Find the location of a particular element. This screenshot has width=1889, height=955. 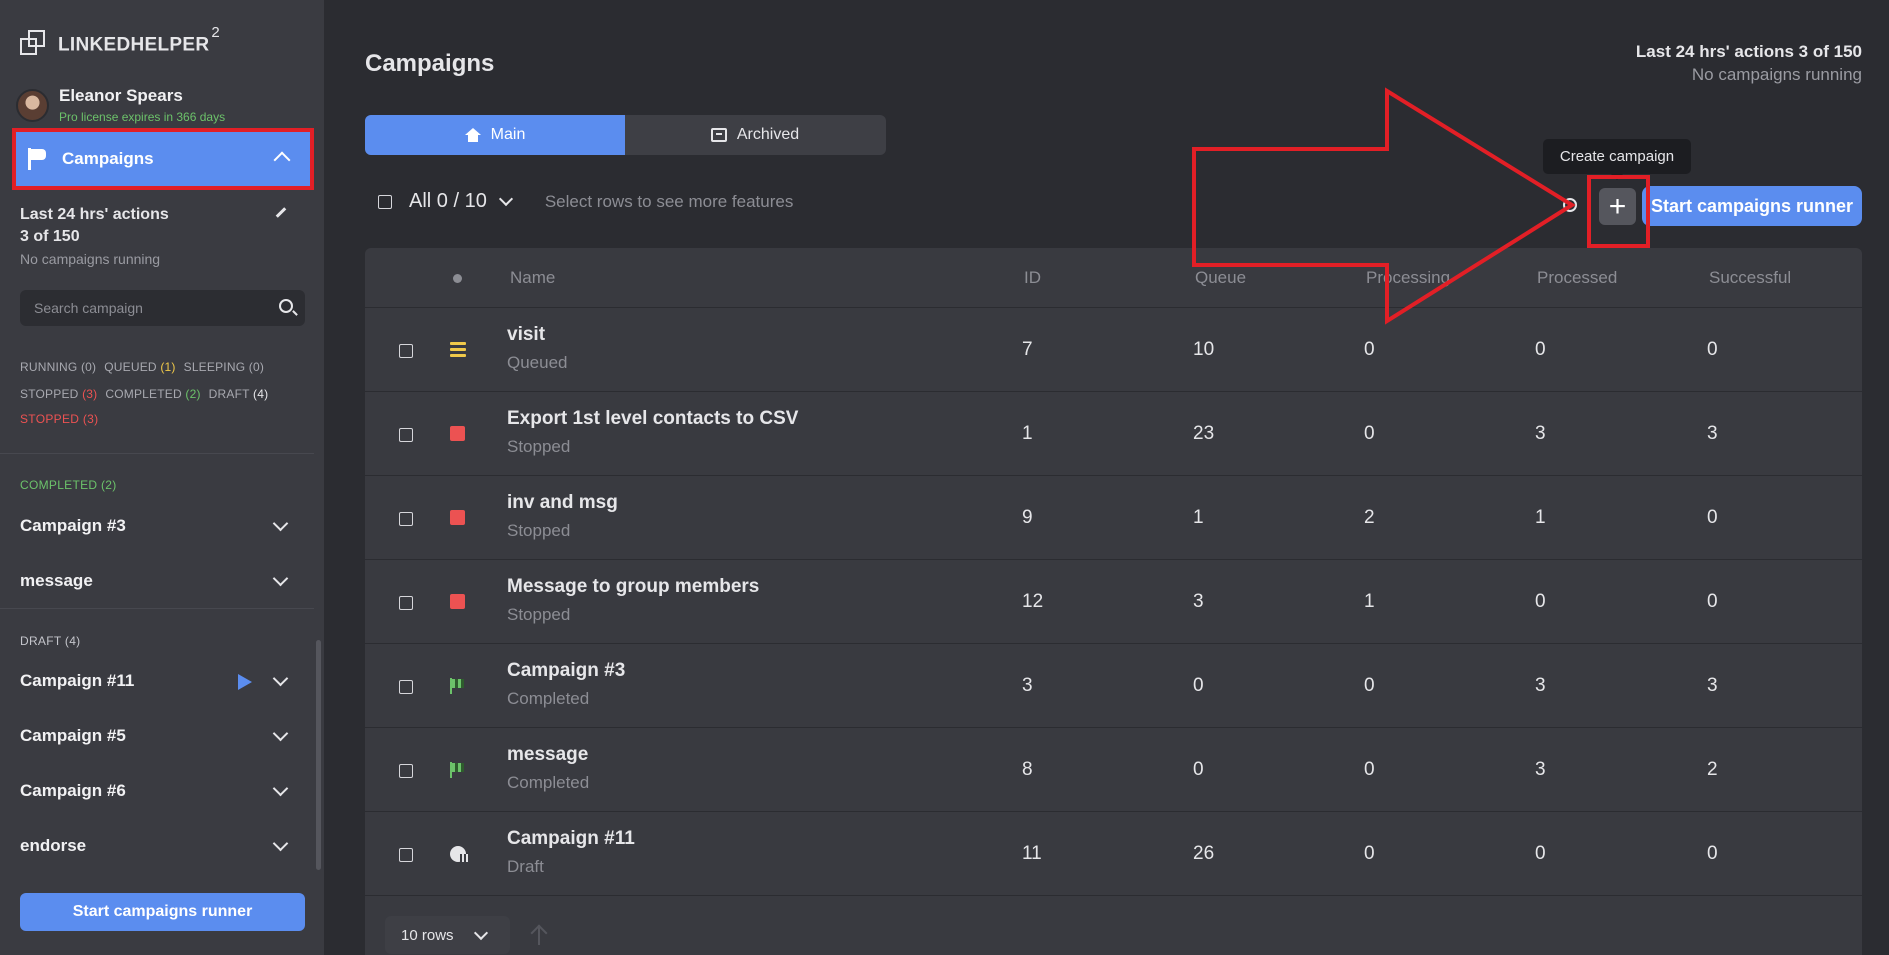

campaign-tabs: Main Archived is located at coordinates (625, 135).